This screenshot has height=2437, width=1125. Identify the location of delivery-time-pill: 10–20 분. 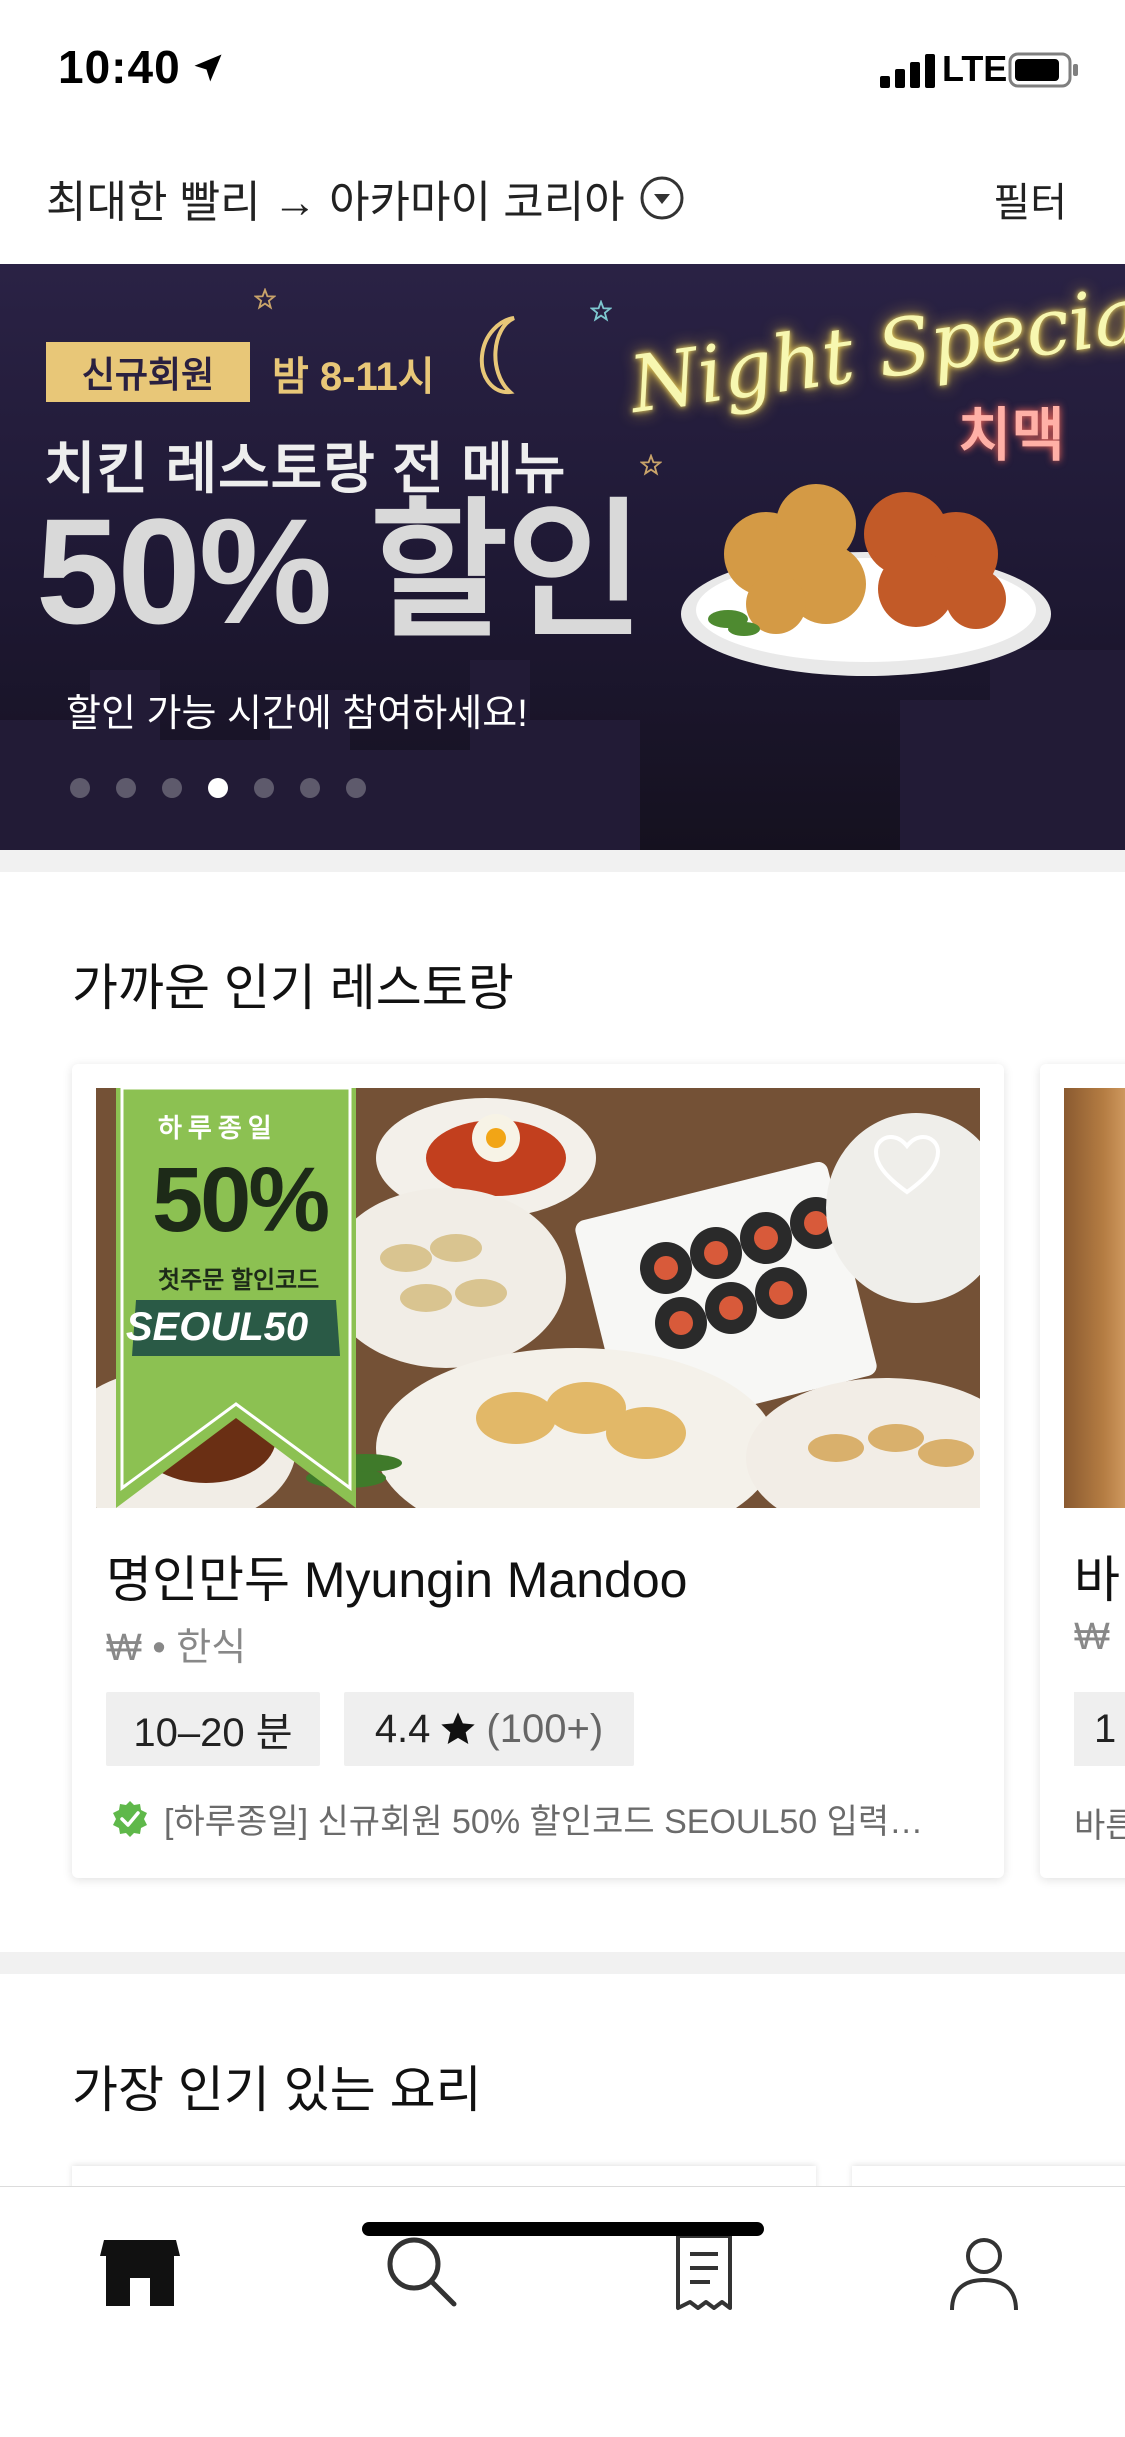
(213, 1729).